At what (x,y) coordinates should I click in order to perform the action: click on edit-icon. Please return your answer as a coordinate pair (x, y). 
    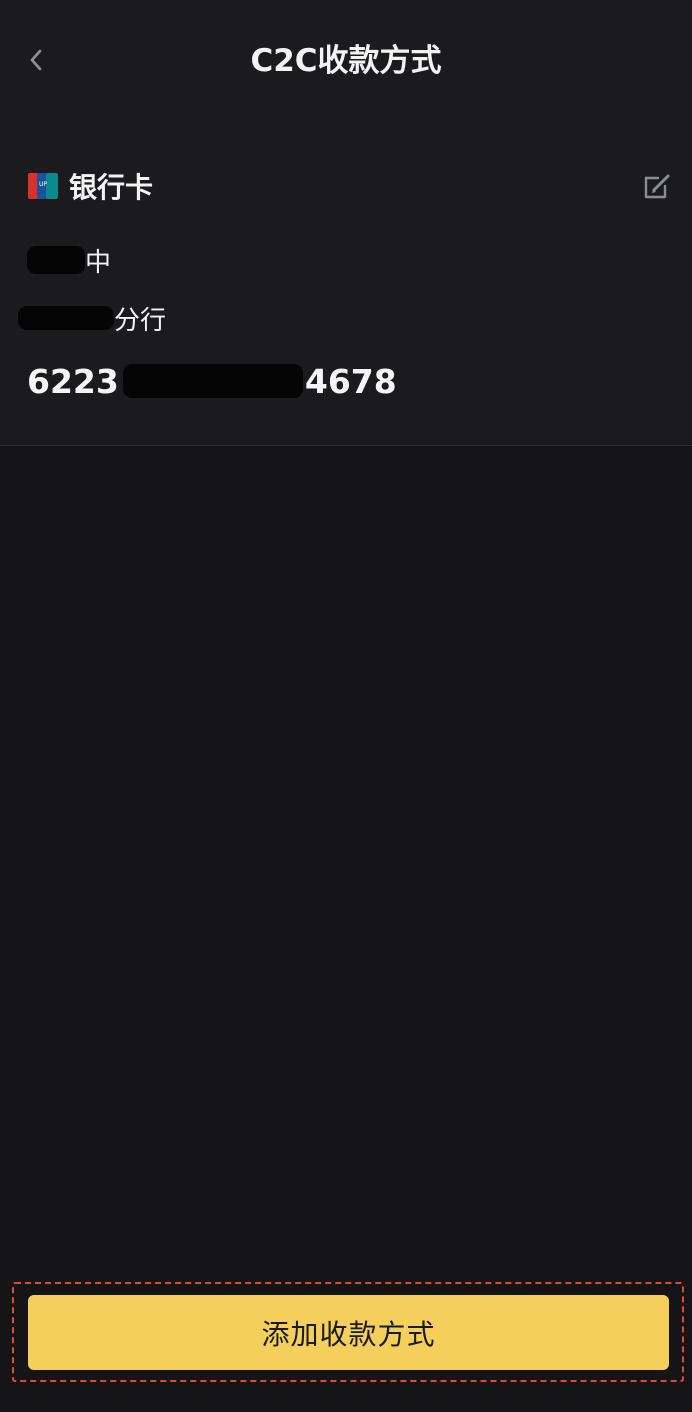
    Looking at the image, I should click on (656, 186).